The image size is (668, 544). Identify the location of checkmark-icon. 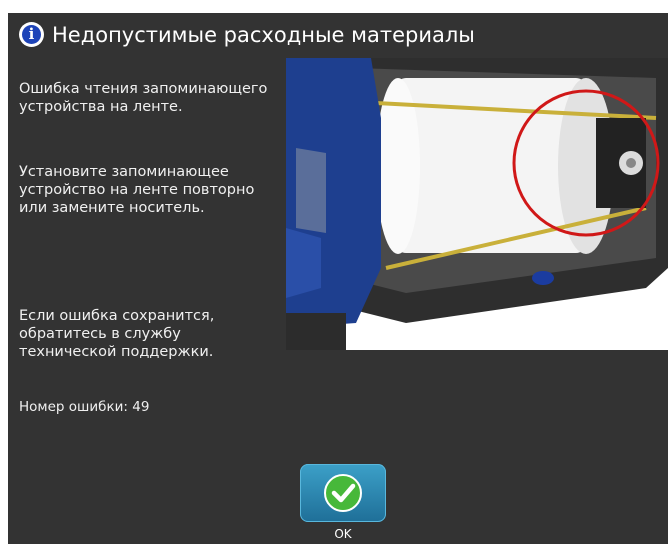
(343, 493).